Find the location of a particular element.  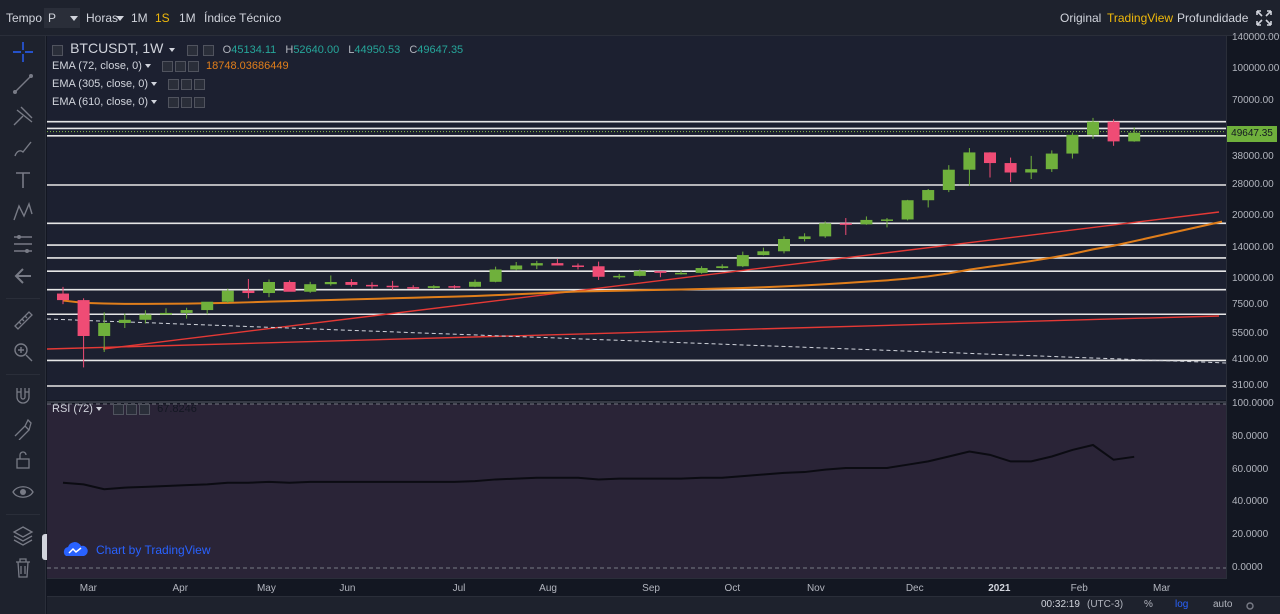

rsi-legend: RSI (72) 67.8246 is located at coordinates (124, 409).